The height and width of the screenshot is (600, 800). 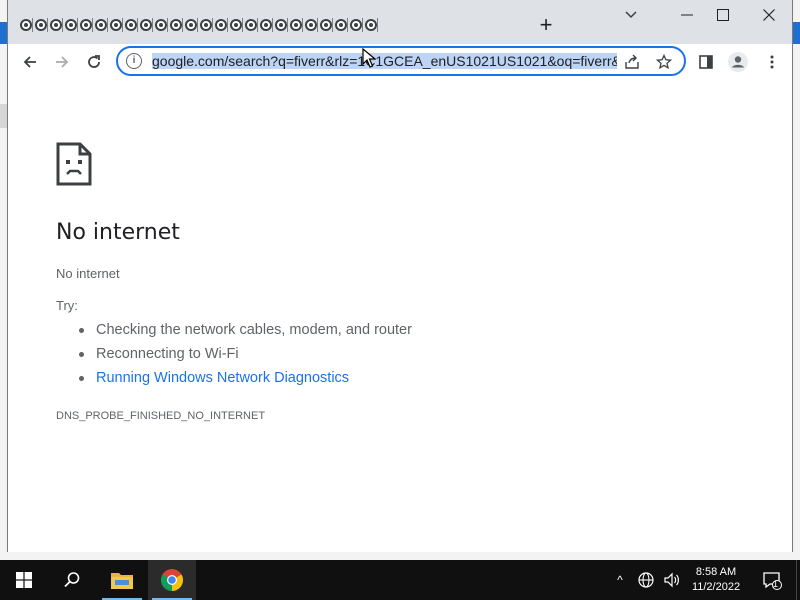 I want to click on file-explorer-button, so click(x=122, y=580).